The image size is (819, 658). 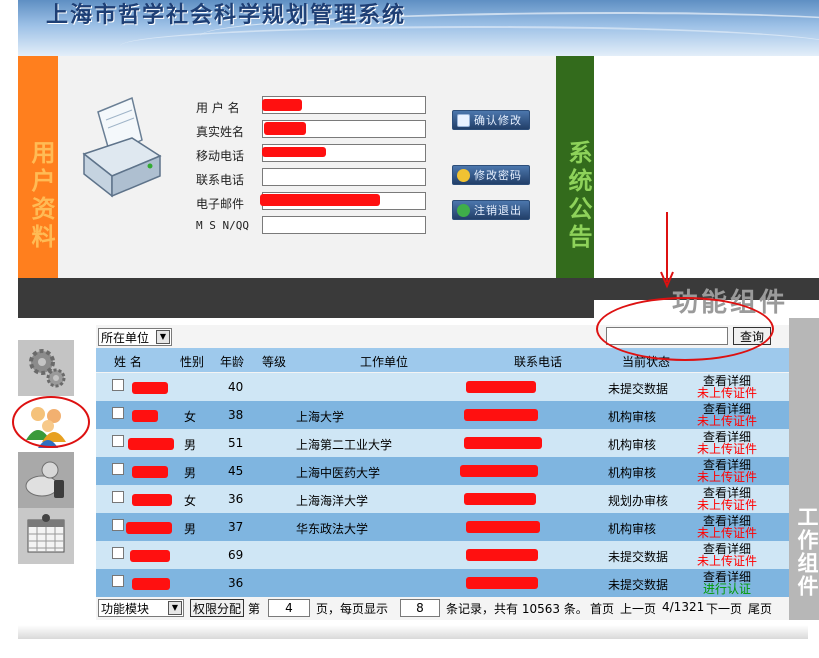 What do you see at coordinates (760, 608) in the screenshot?
I see `last-page-link: 尾页` at bounding box center [760, 608].